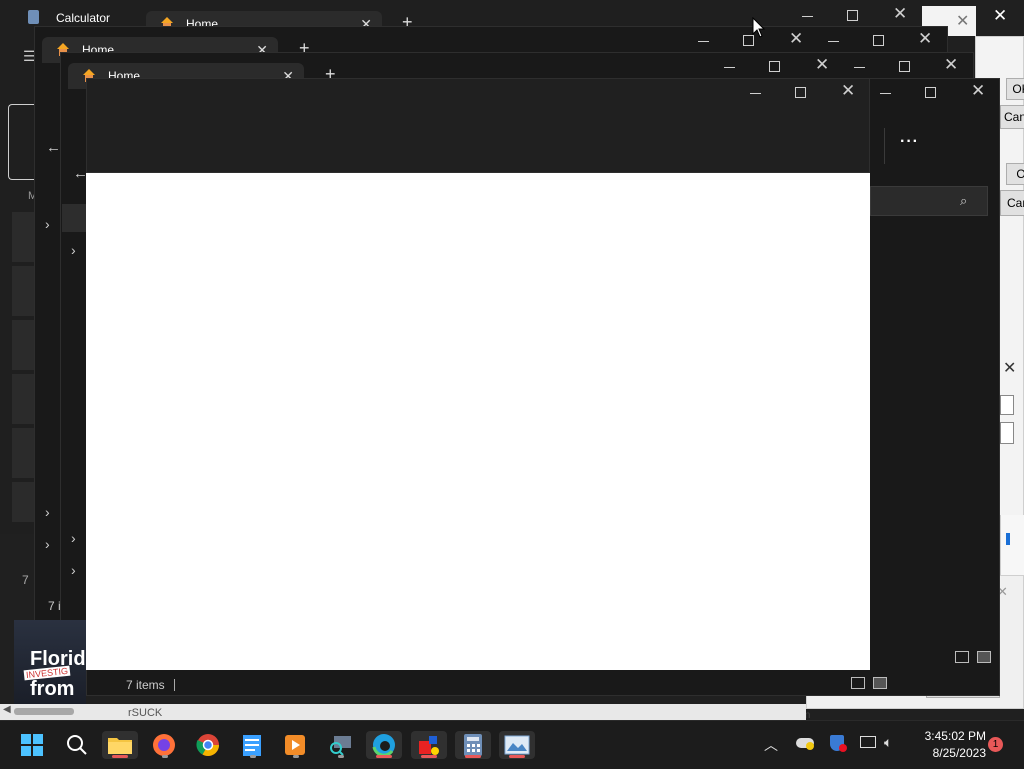 The height and width of the screenshot is (769, 1024). I want to click on taskbar-remote-desktop, so click(340, 745).